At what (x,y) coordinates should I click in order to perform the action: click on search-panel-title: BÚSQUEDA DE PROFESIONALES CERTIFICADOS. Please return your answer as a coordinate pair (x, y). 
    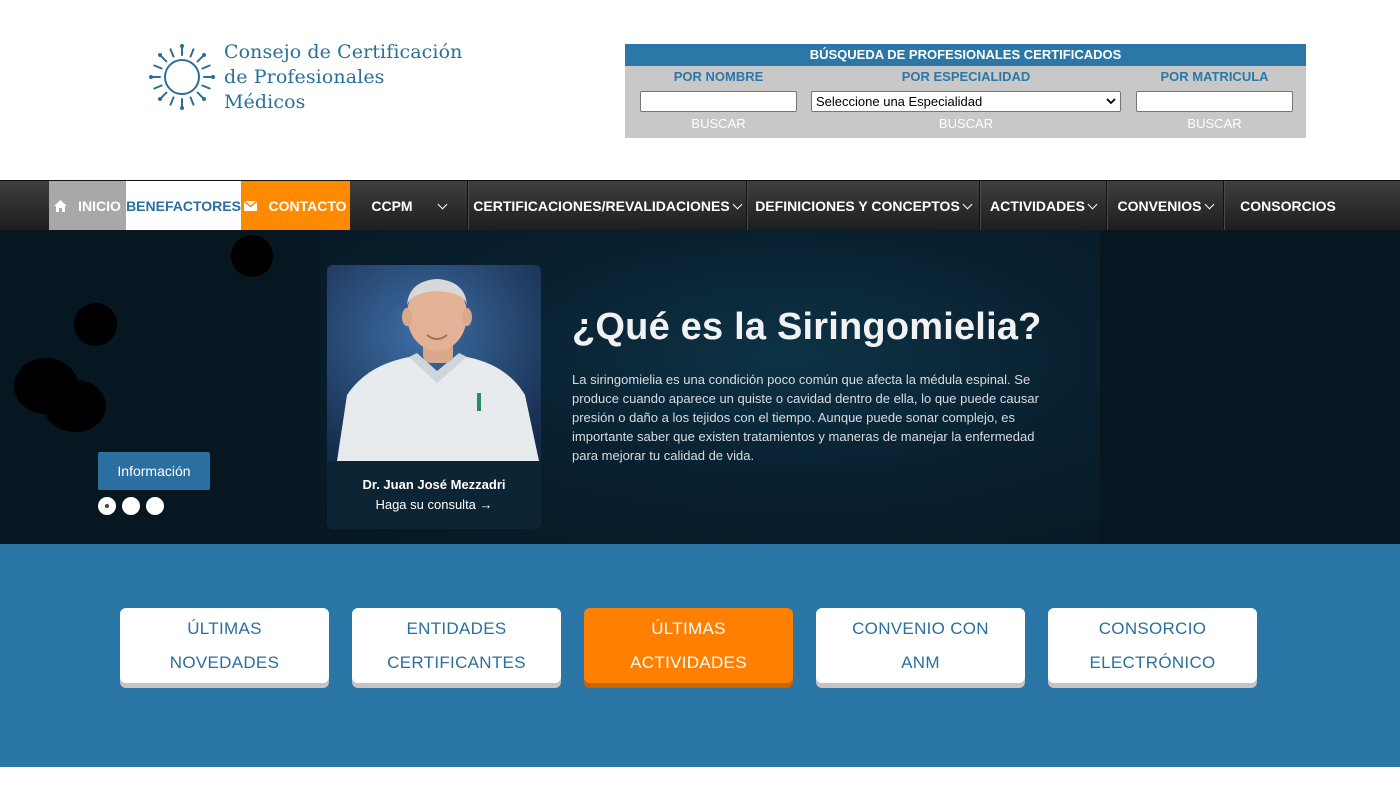
    Looking at the image, I should click on (965, 55).